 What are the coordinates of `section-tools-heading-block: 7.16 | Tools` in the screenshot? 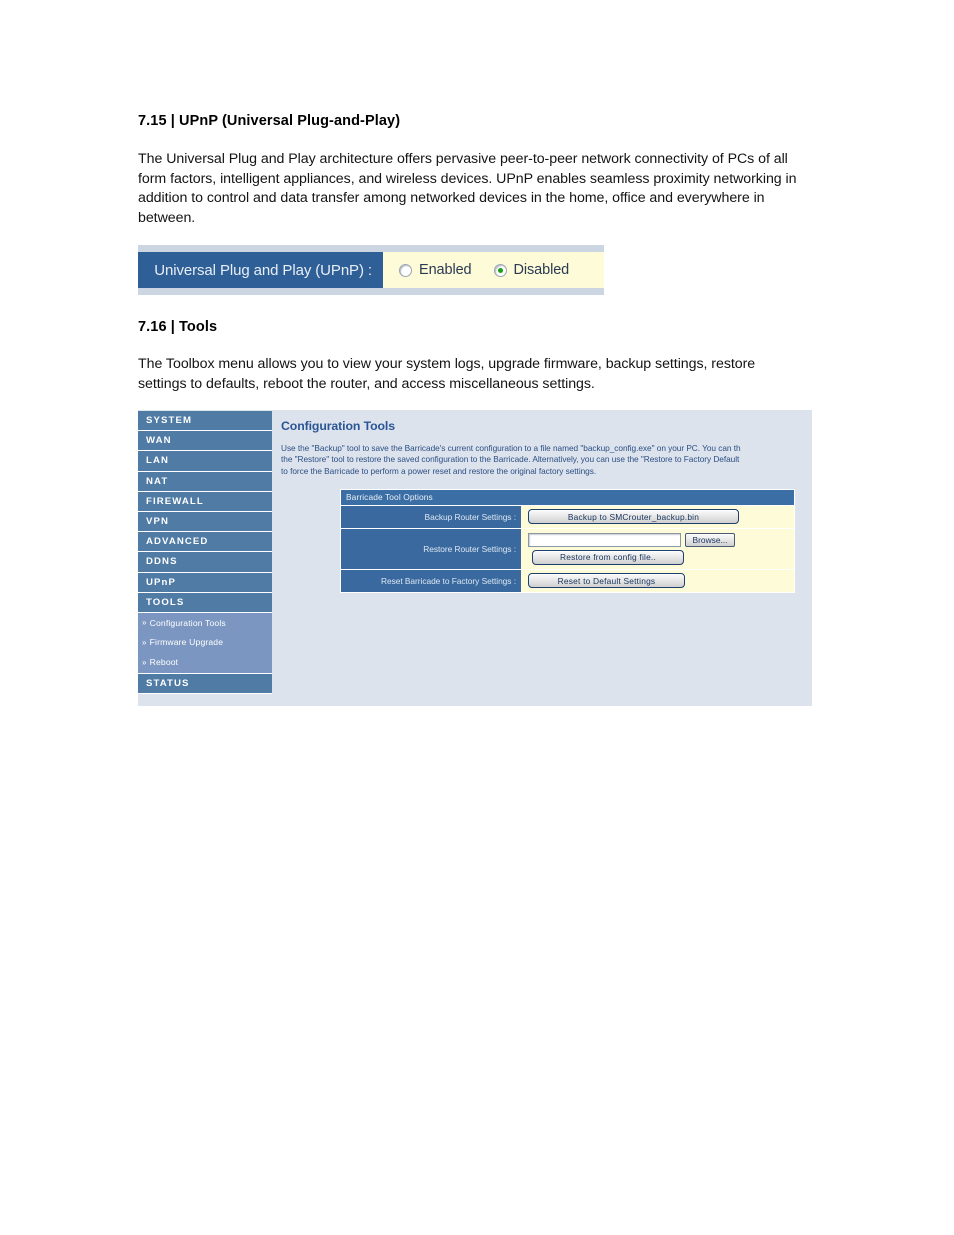 It's located at (470, 327).